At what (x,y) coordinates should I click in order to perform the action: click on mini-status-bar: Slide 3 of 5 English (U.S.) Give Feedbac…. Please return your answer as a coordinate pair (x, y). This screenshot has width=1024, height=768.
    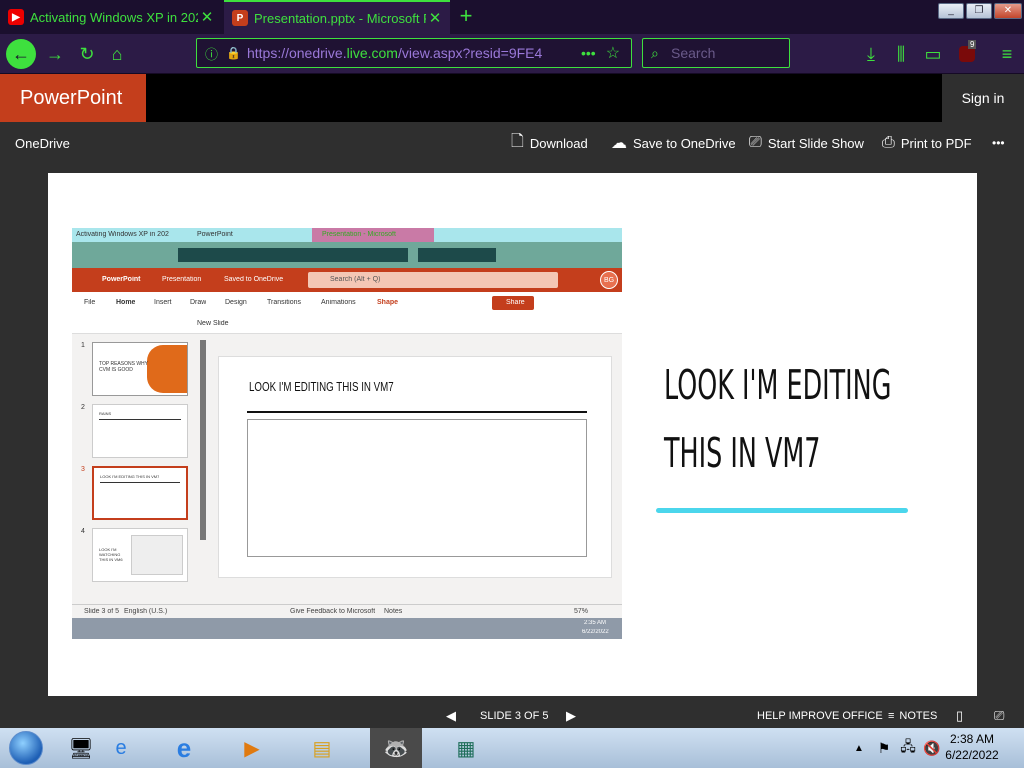
    Looking at the image, I should click on (347, 611).